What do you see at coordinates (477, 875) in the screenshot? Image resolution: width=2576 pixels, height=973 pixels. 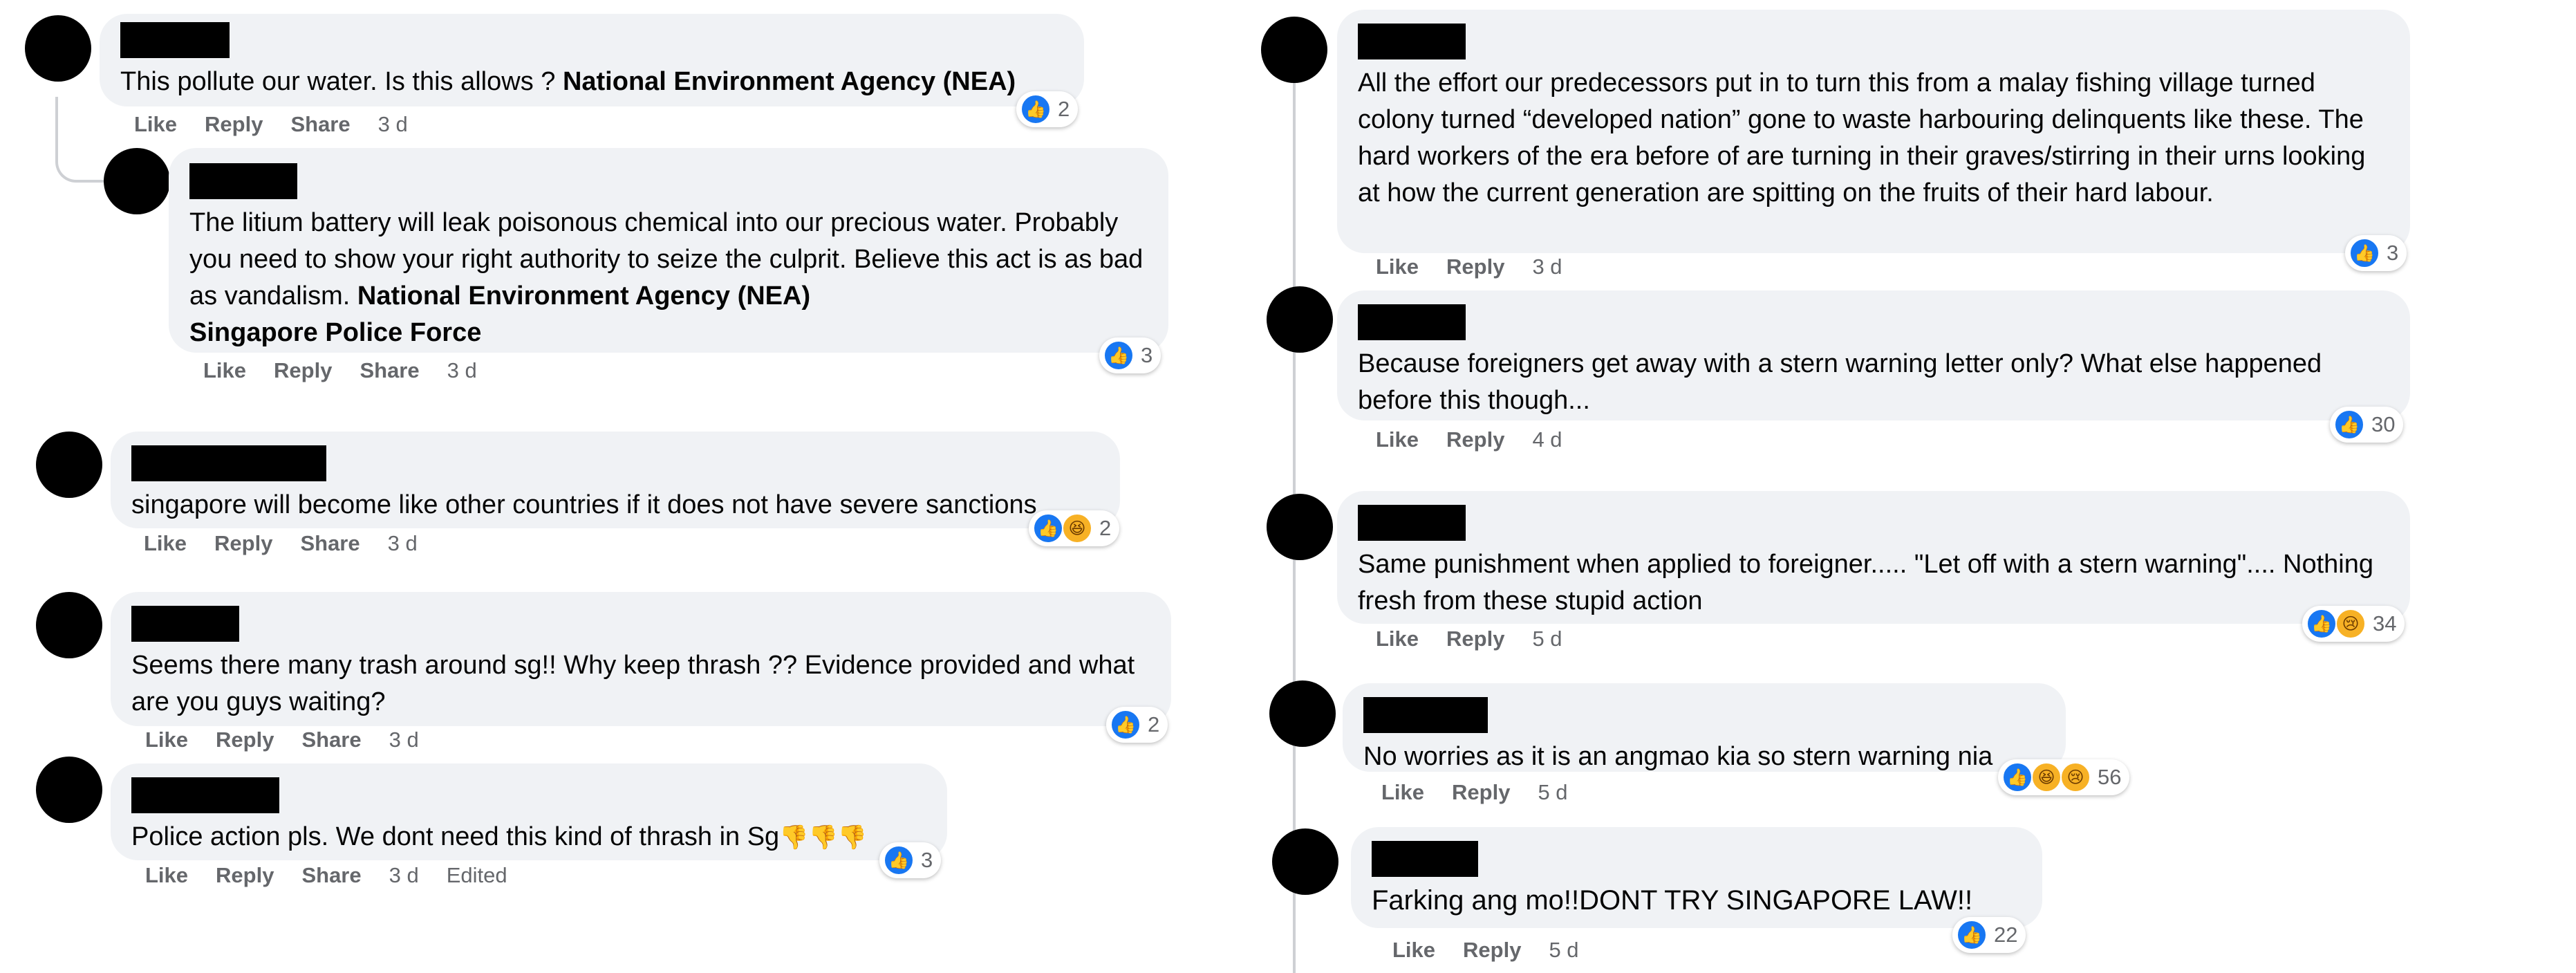 I see `edited-label: Edited` at bounding box center [477, 875].